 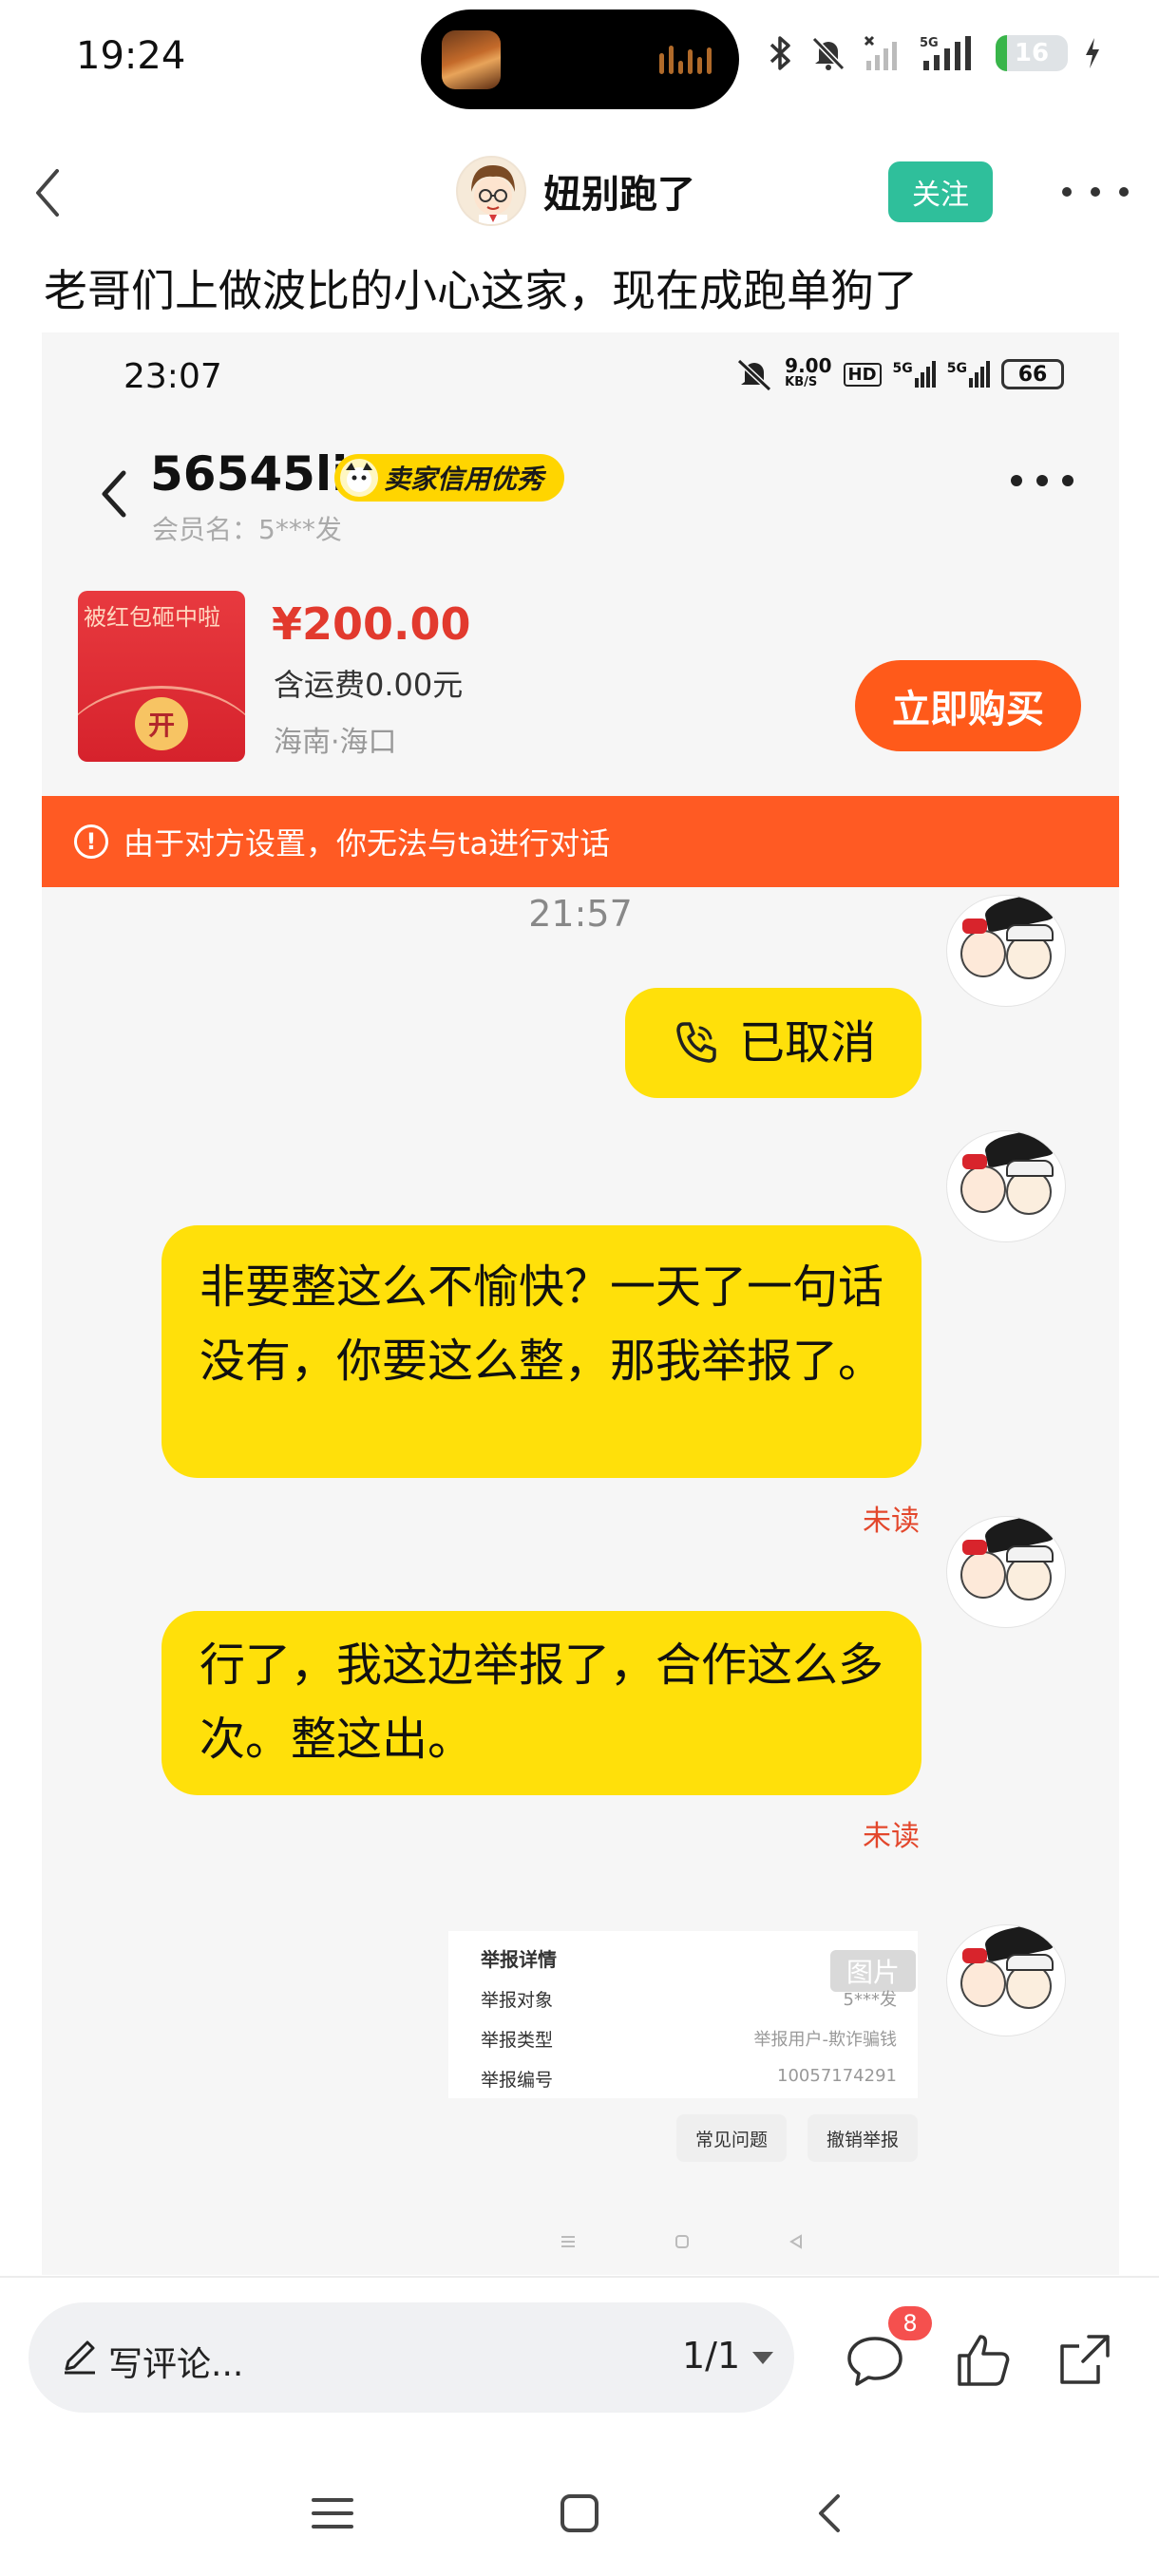 I want to click on product-thumbnail-text: 被红包砸中啦, so click(x=152, y=617).